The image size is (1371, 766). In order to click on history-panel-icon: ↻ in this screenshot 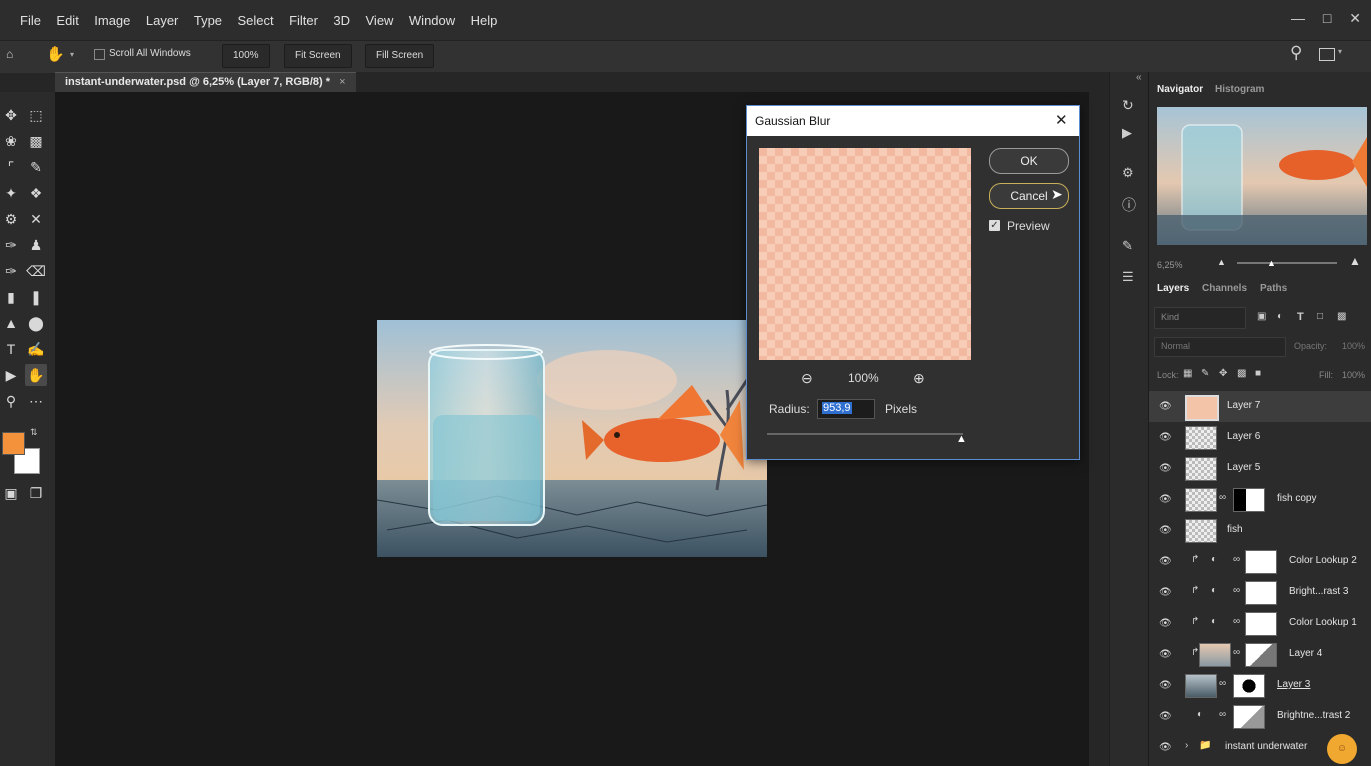, I will do `click(1128, 105)`.